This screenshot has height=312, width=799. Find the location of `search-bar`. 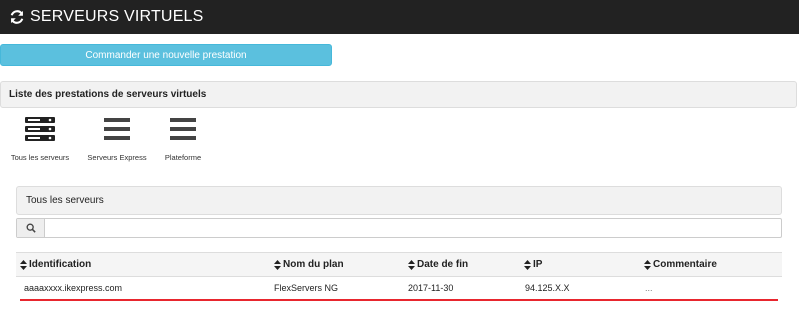

search-bar is located at coordinates (399, 228).